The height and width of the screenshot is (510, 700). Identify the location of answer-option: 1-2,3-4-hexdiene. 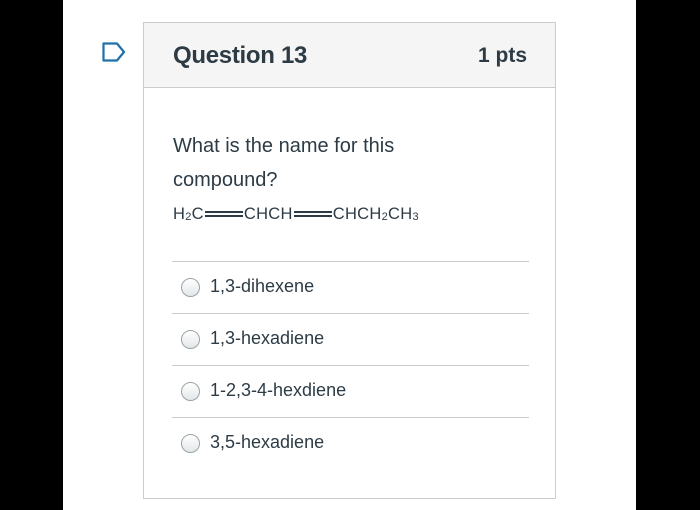
(350, 391).